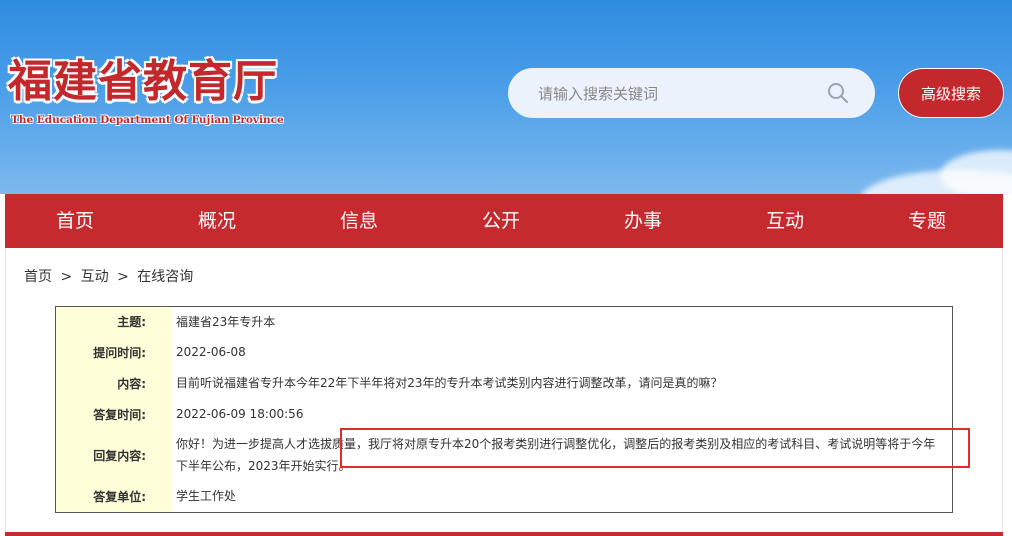 This screenshot has height=536, width=1012. Describe the element at coordinates (927, 221) in the screenshot. I see `nav-item-topics: 专题` at that location.